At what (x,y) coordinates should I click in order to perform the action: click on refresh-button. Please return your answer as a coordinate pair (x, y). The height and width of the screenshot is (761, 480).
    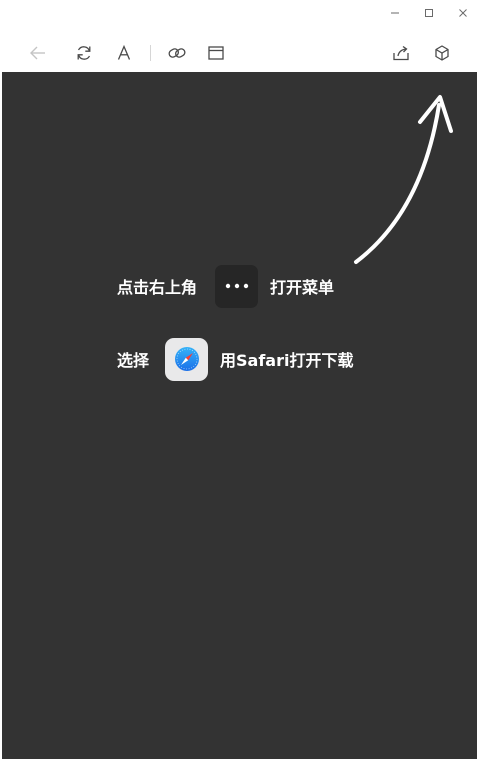
    Looking at the image, I should click on (84, 53).